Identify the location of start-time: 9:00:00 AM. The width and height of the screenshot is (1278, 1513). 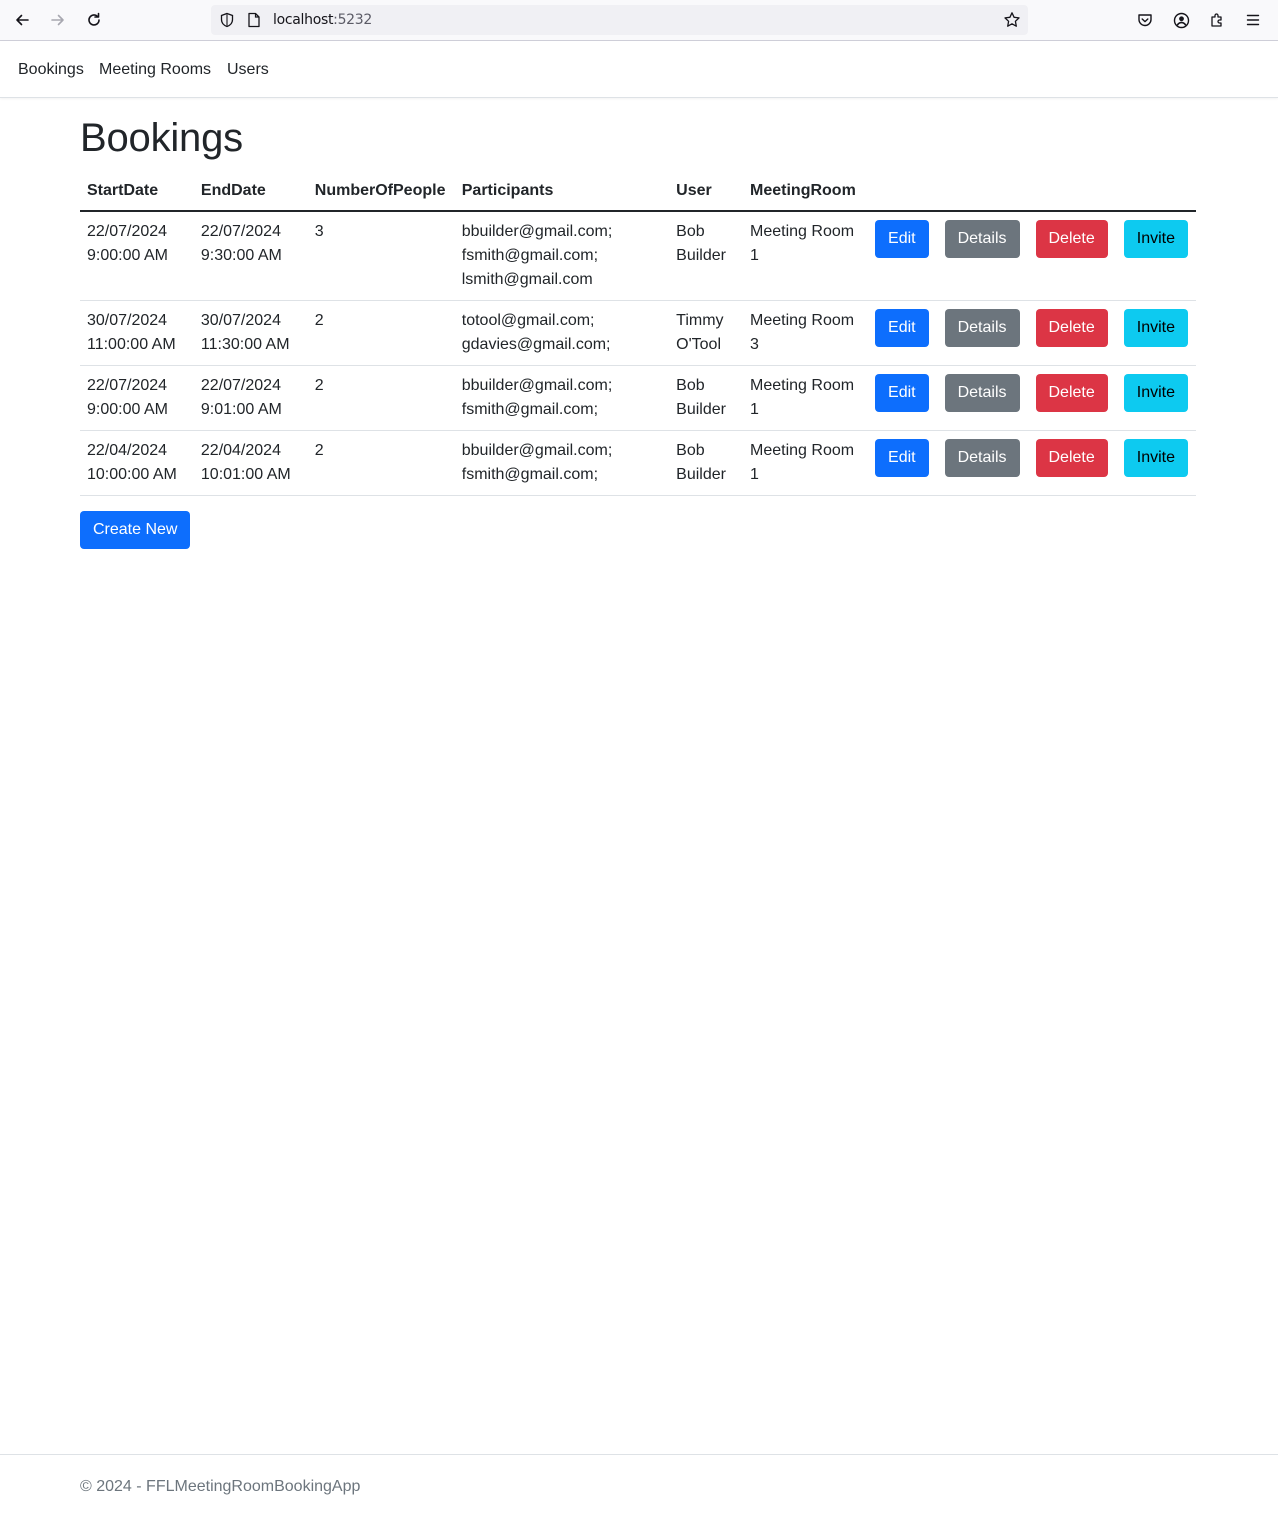
(127, 255).